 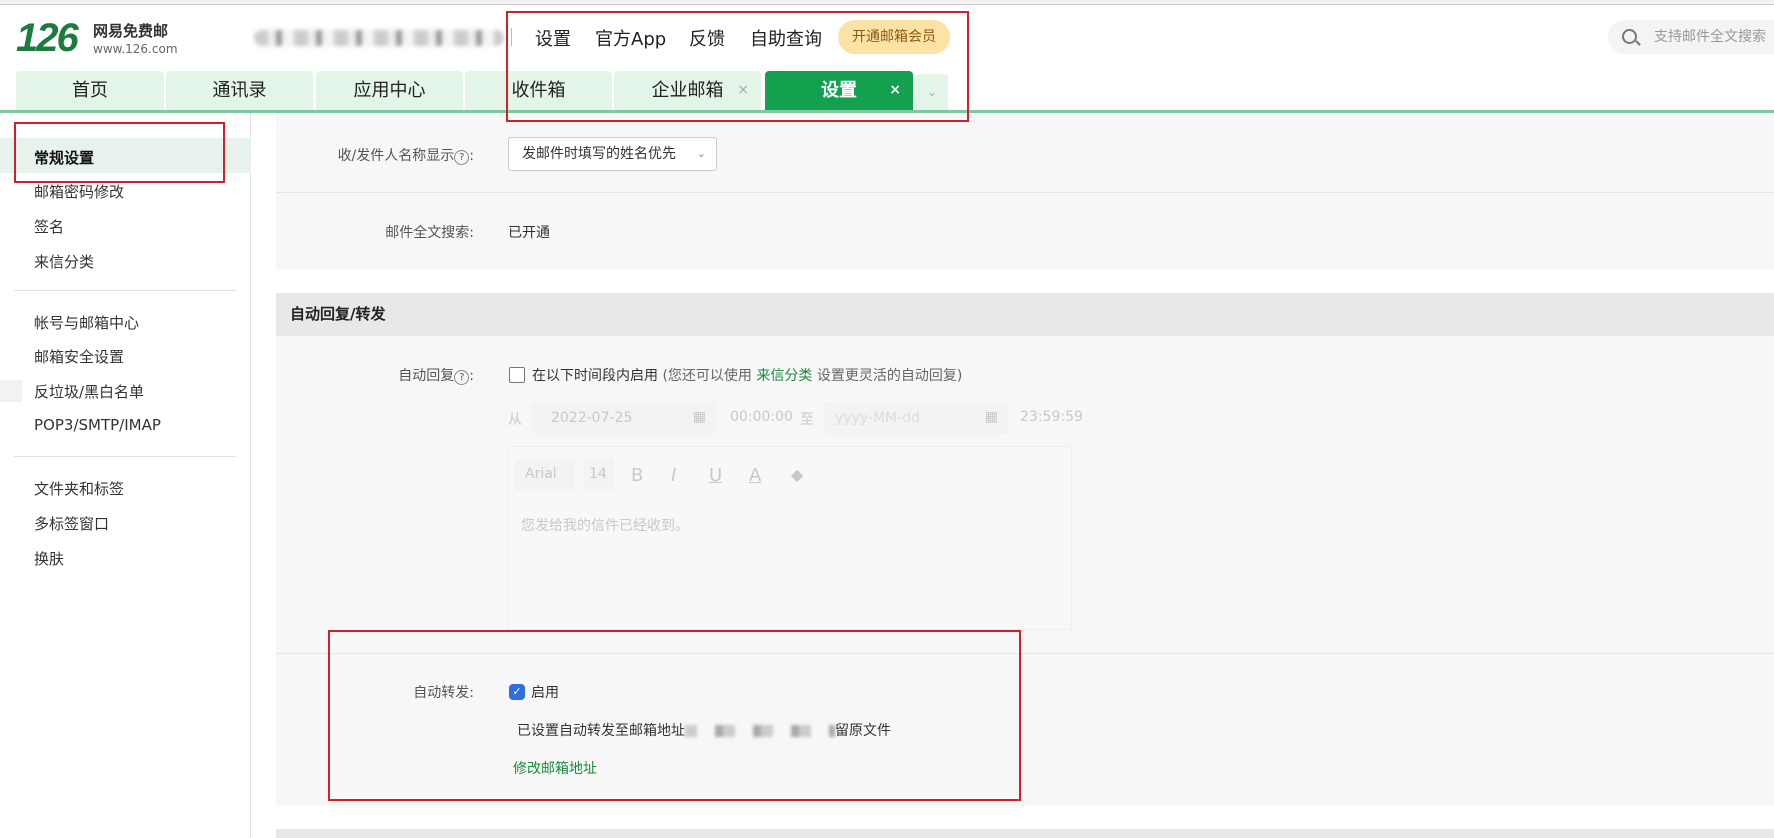 What do you see at coordinates (1025, 192) in the screenshot?
I see `row-divider` at bounding box center [1025, 192].